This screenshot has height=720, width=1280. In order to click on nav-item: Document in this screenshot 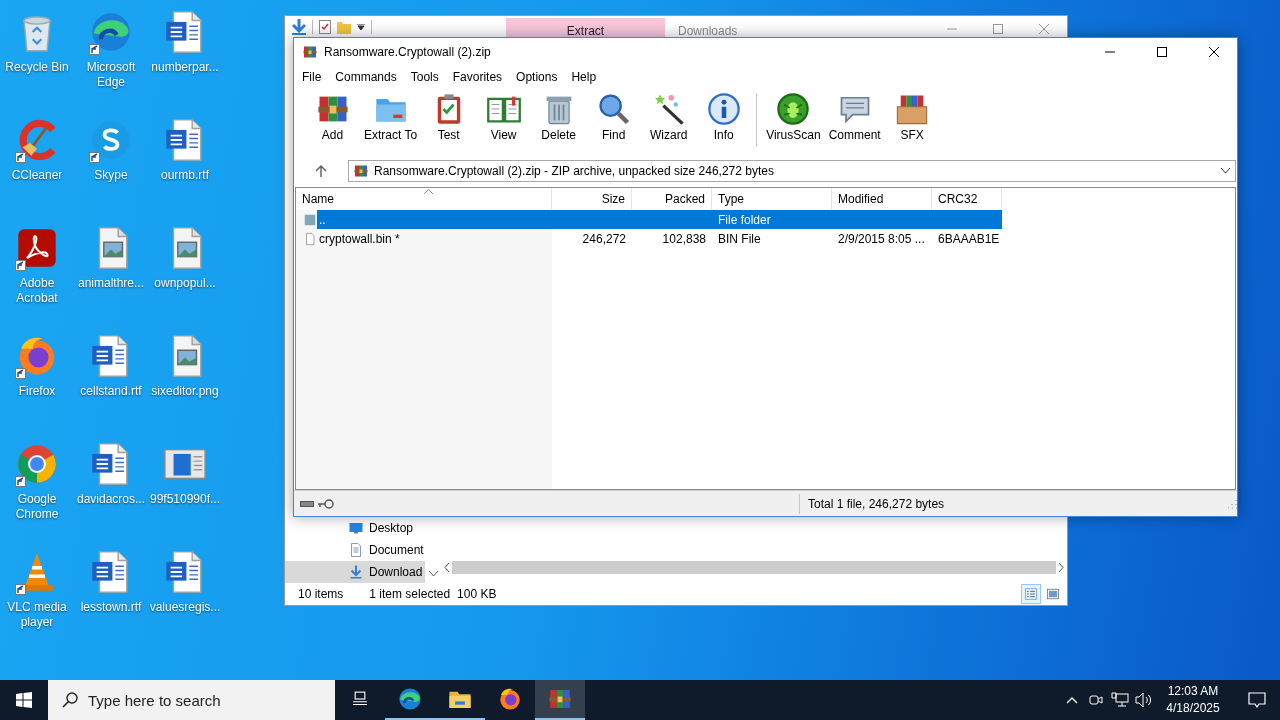, I will do `click(355, 550)`.